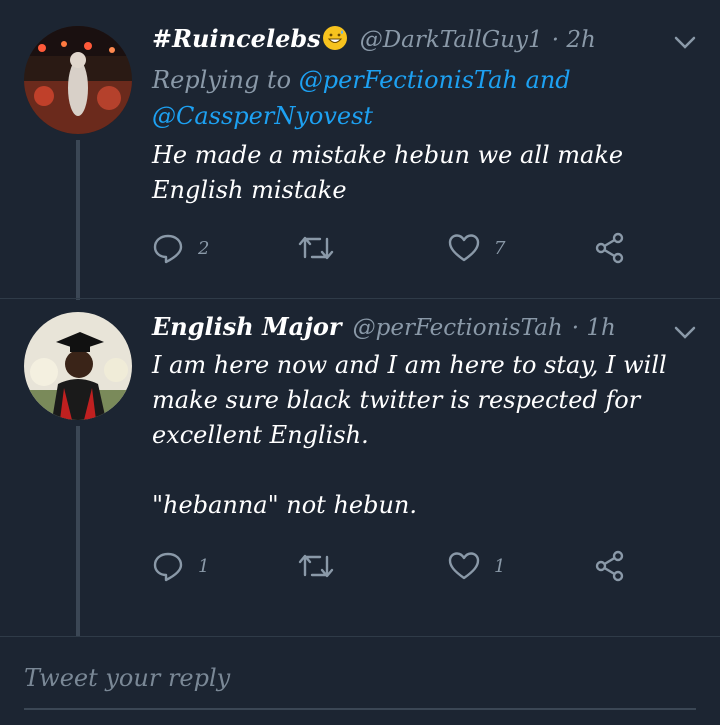 The height and width of the screenshot is (725, 720). What do you see at coordinates (593, 328) in the screenshot?
I see `timestamp: · 1h` at bounding box center [593, 328].